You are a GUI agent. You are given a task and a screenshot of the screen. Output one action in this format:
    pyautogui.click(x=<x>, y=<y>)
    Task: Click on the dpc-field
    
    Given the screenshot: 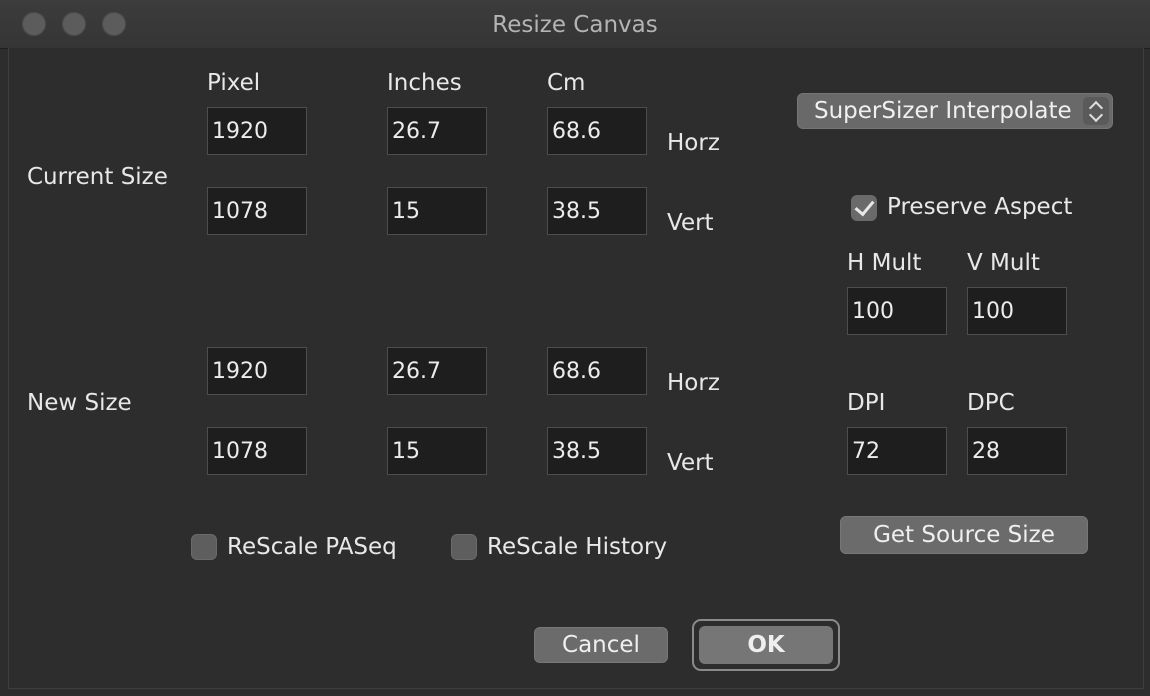 What is the action you would take?
    pyautogui.click(x=1017, y=451)
    